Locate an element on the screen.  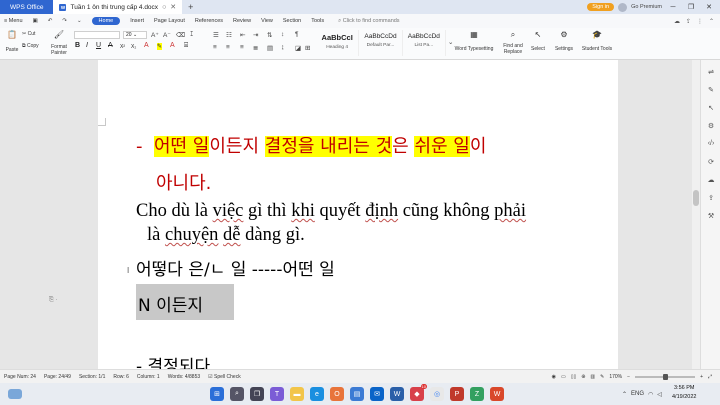
file-explorer-icon: ▬ is located at coordinates (297, 394).